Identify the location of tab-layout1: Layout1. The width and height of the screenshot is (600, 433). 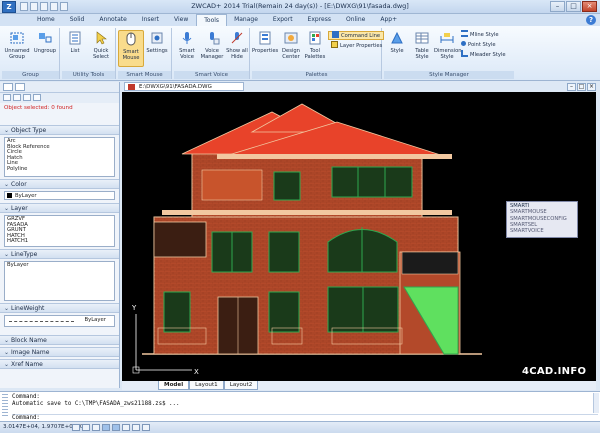
(206, 385).